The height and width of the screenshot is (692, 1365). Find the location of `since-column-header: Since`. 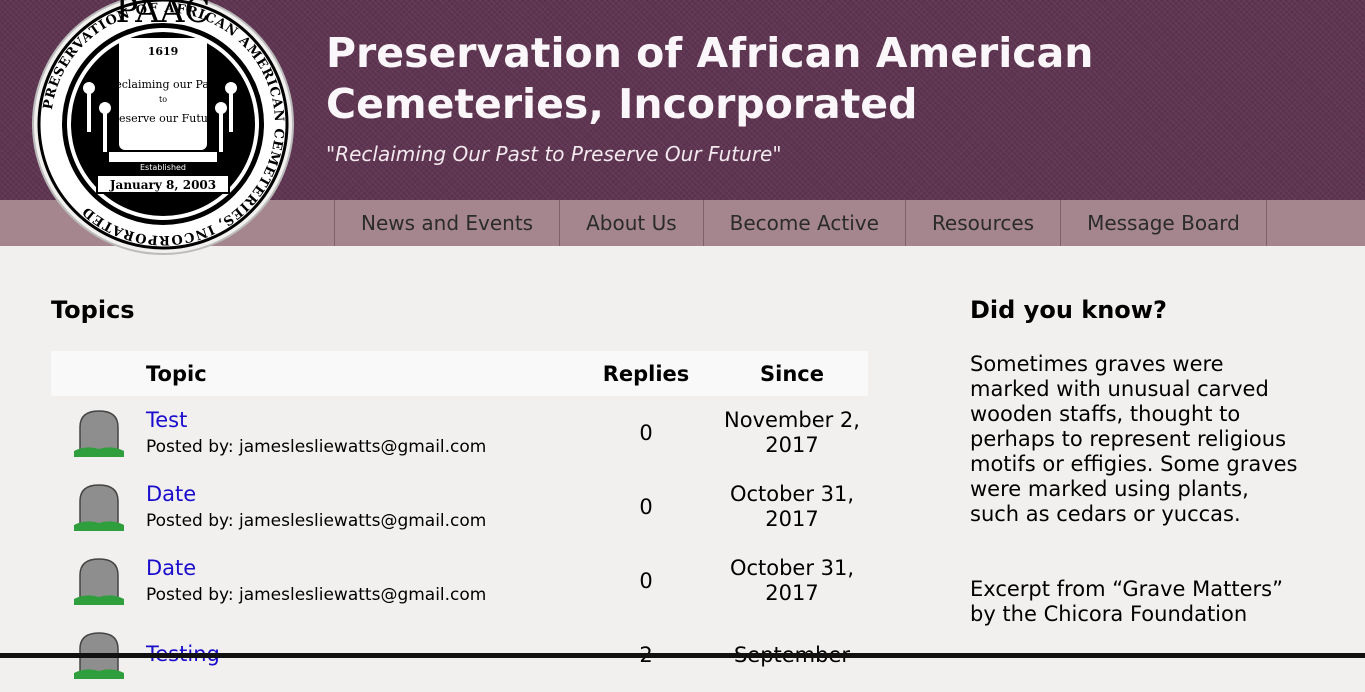

since-column-header: Since is located at coordinates (792, 373).